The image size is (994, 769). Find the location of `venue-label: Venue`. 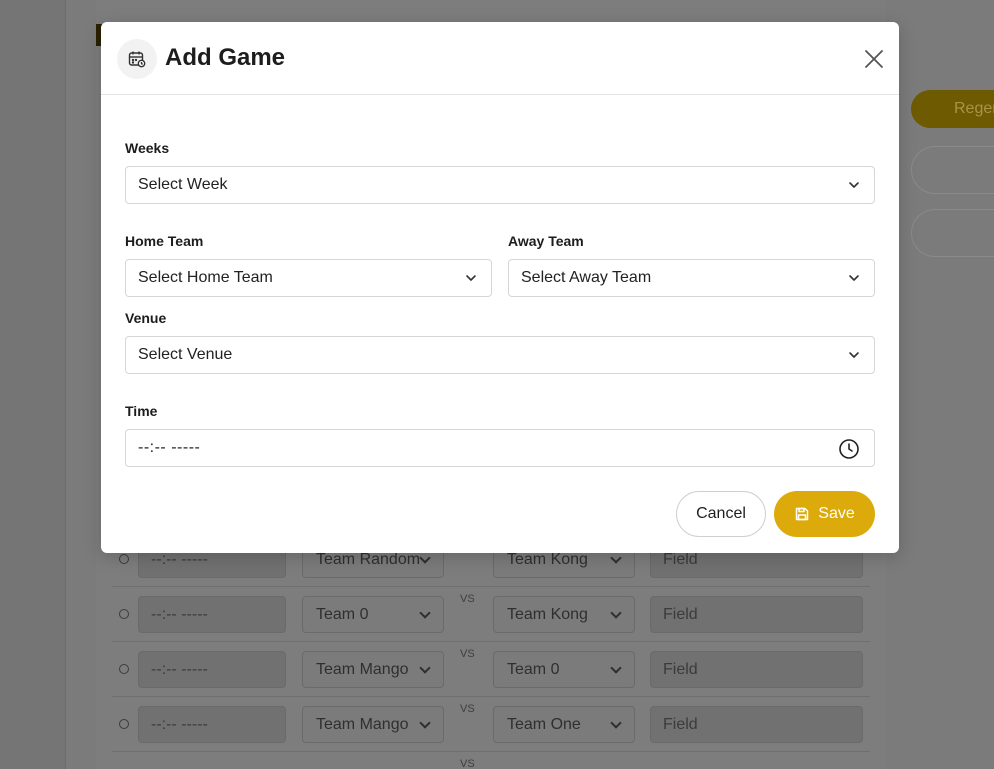

venue-label: Venue is located at coordinates (146, 318).